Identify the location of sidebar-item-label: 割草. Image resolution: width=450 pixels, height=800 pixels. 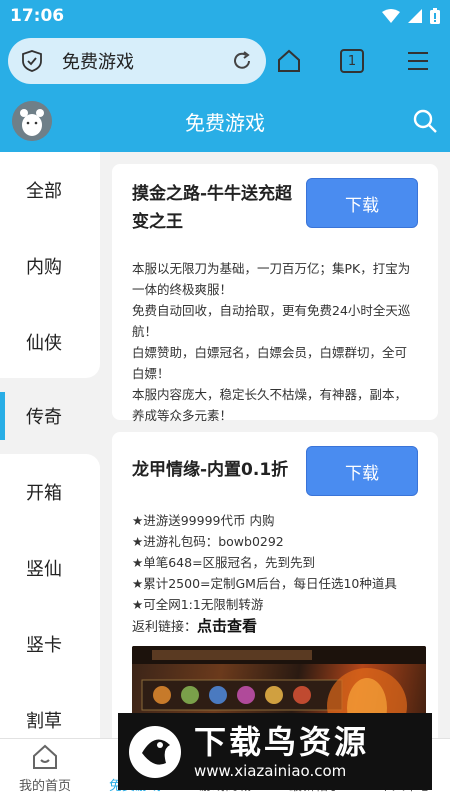
(44, 721).